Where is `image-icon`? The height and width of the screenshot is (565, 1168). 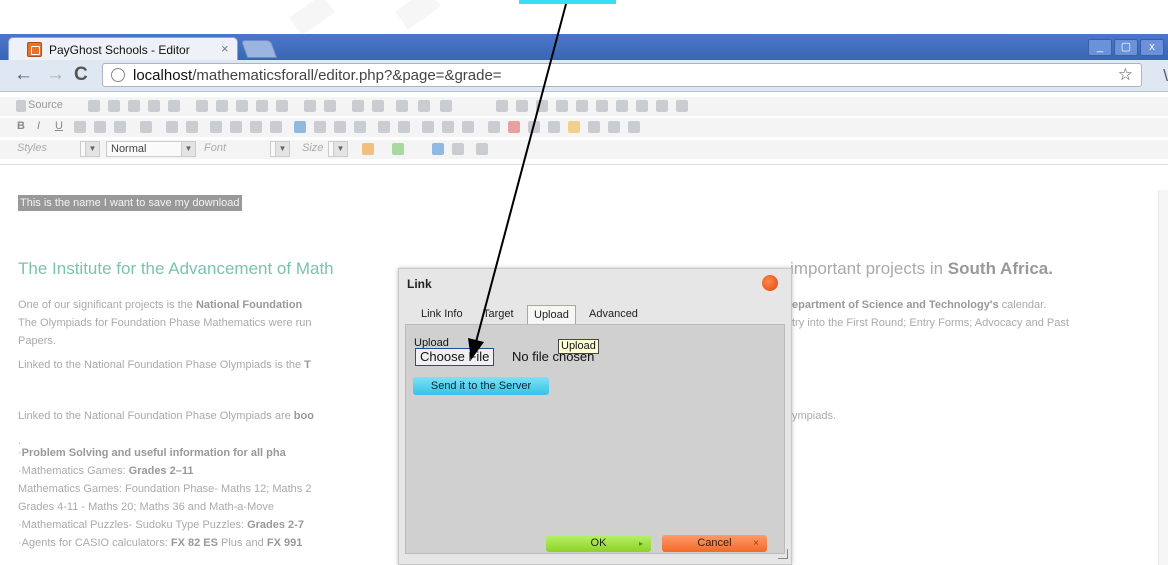 image-icon is located at coordinates (494, 127).